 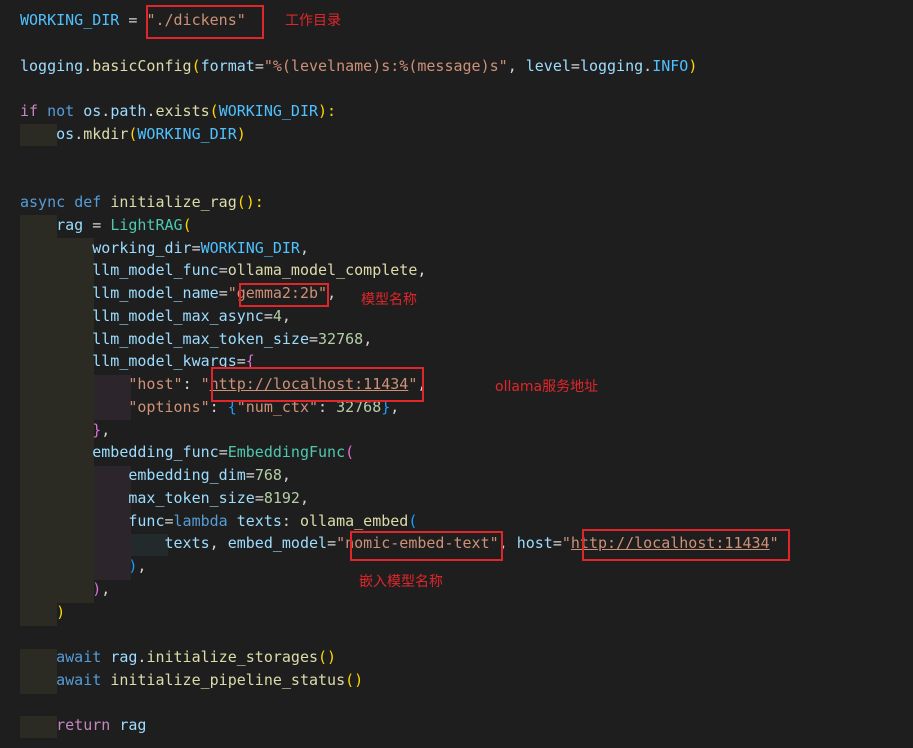 What do you see at coordinates (155, 270) in the screenshot?
I see `code-token: llm_model_func` at bounding box center [155, 270].